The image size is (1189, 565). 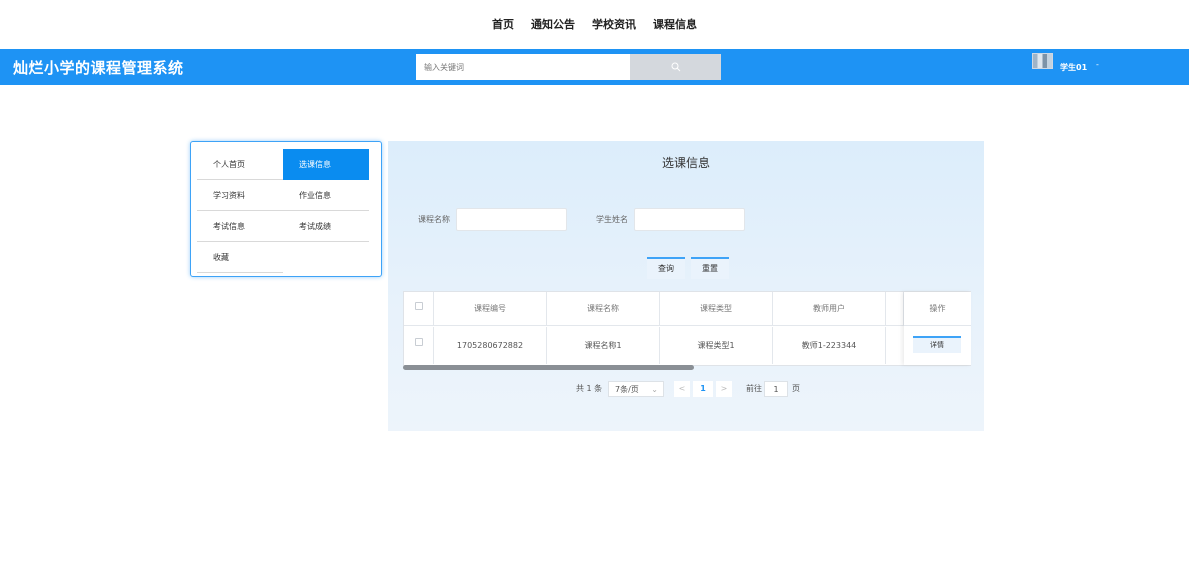 What do you see at coordinates (703, 389) in the screenshot?
I see `current-page: 1` at bounding box center [703, 389].